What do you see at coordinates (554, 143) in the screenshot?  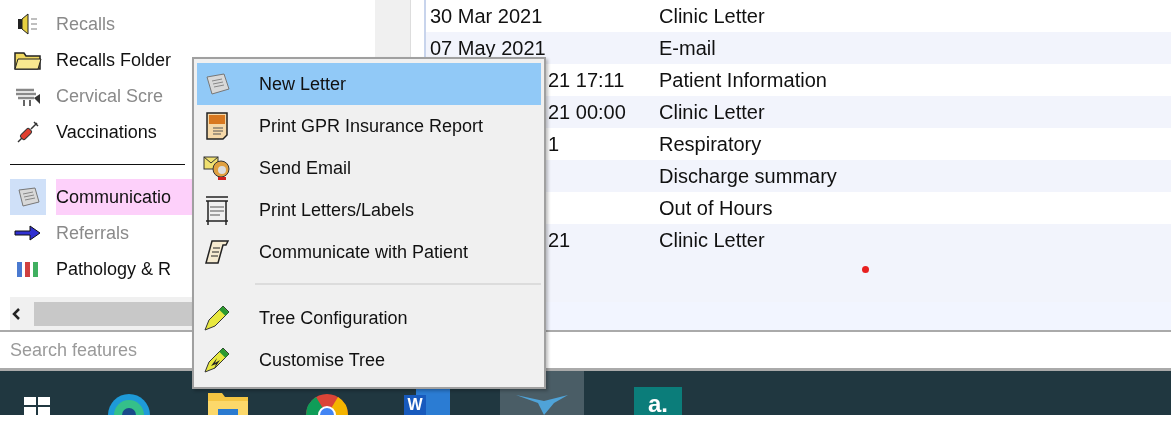 I see `date-cell: 1` at bounding box center [554, 143].